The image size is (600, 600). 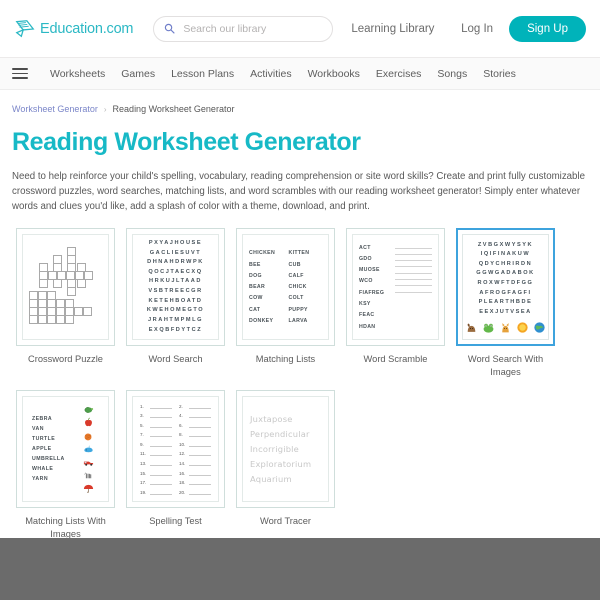 I want to click on list-item: GDO, so click(x=365, y=258).